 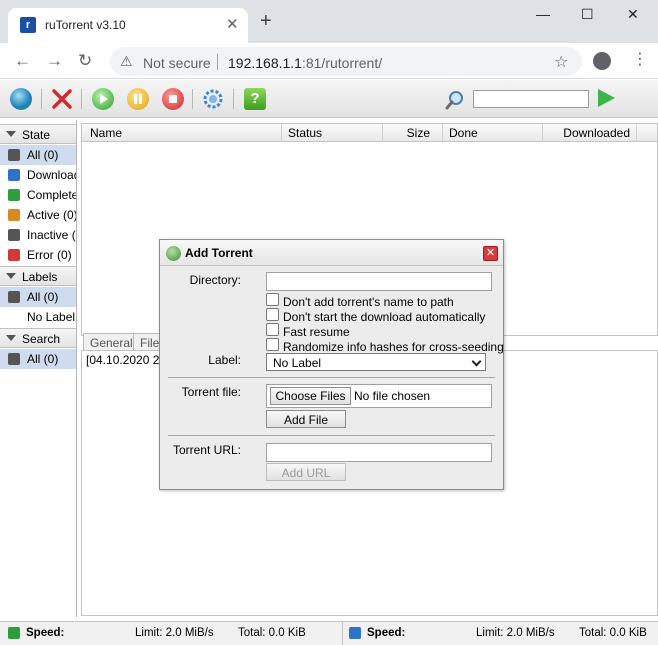 I want to click on address-bar: ⚠ Not secure 192.168.1.1:81/rutorrent/ ☆, so click(x=346, y=61).